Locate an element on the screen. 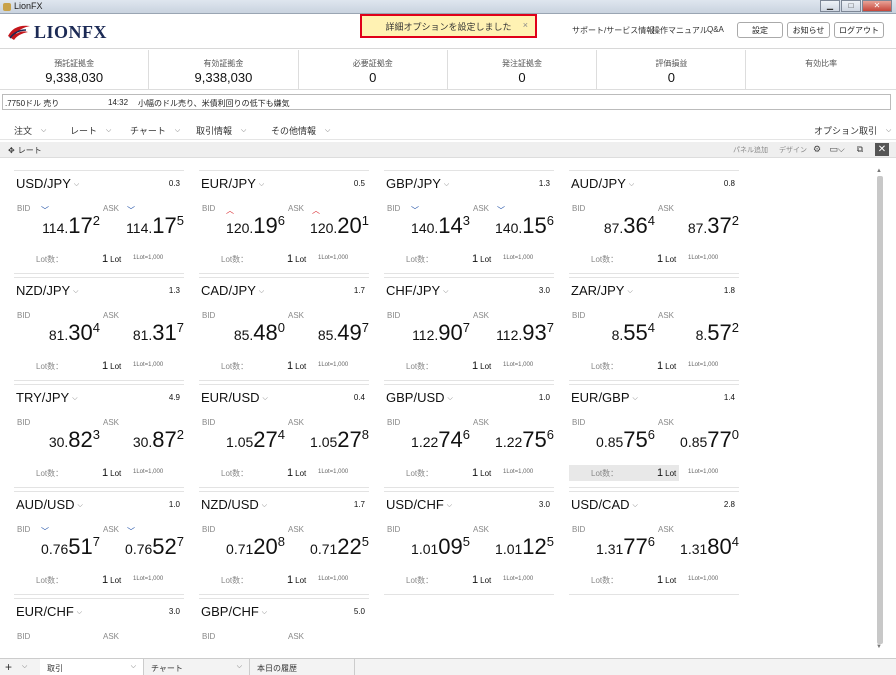  bid-price-button: 140.143 is located at coordinates (427, 228).